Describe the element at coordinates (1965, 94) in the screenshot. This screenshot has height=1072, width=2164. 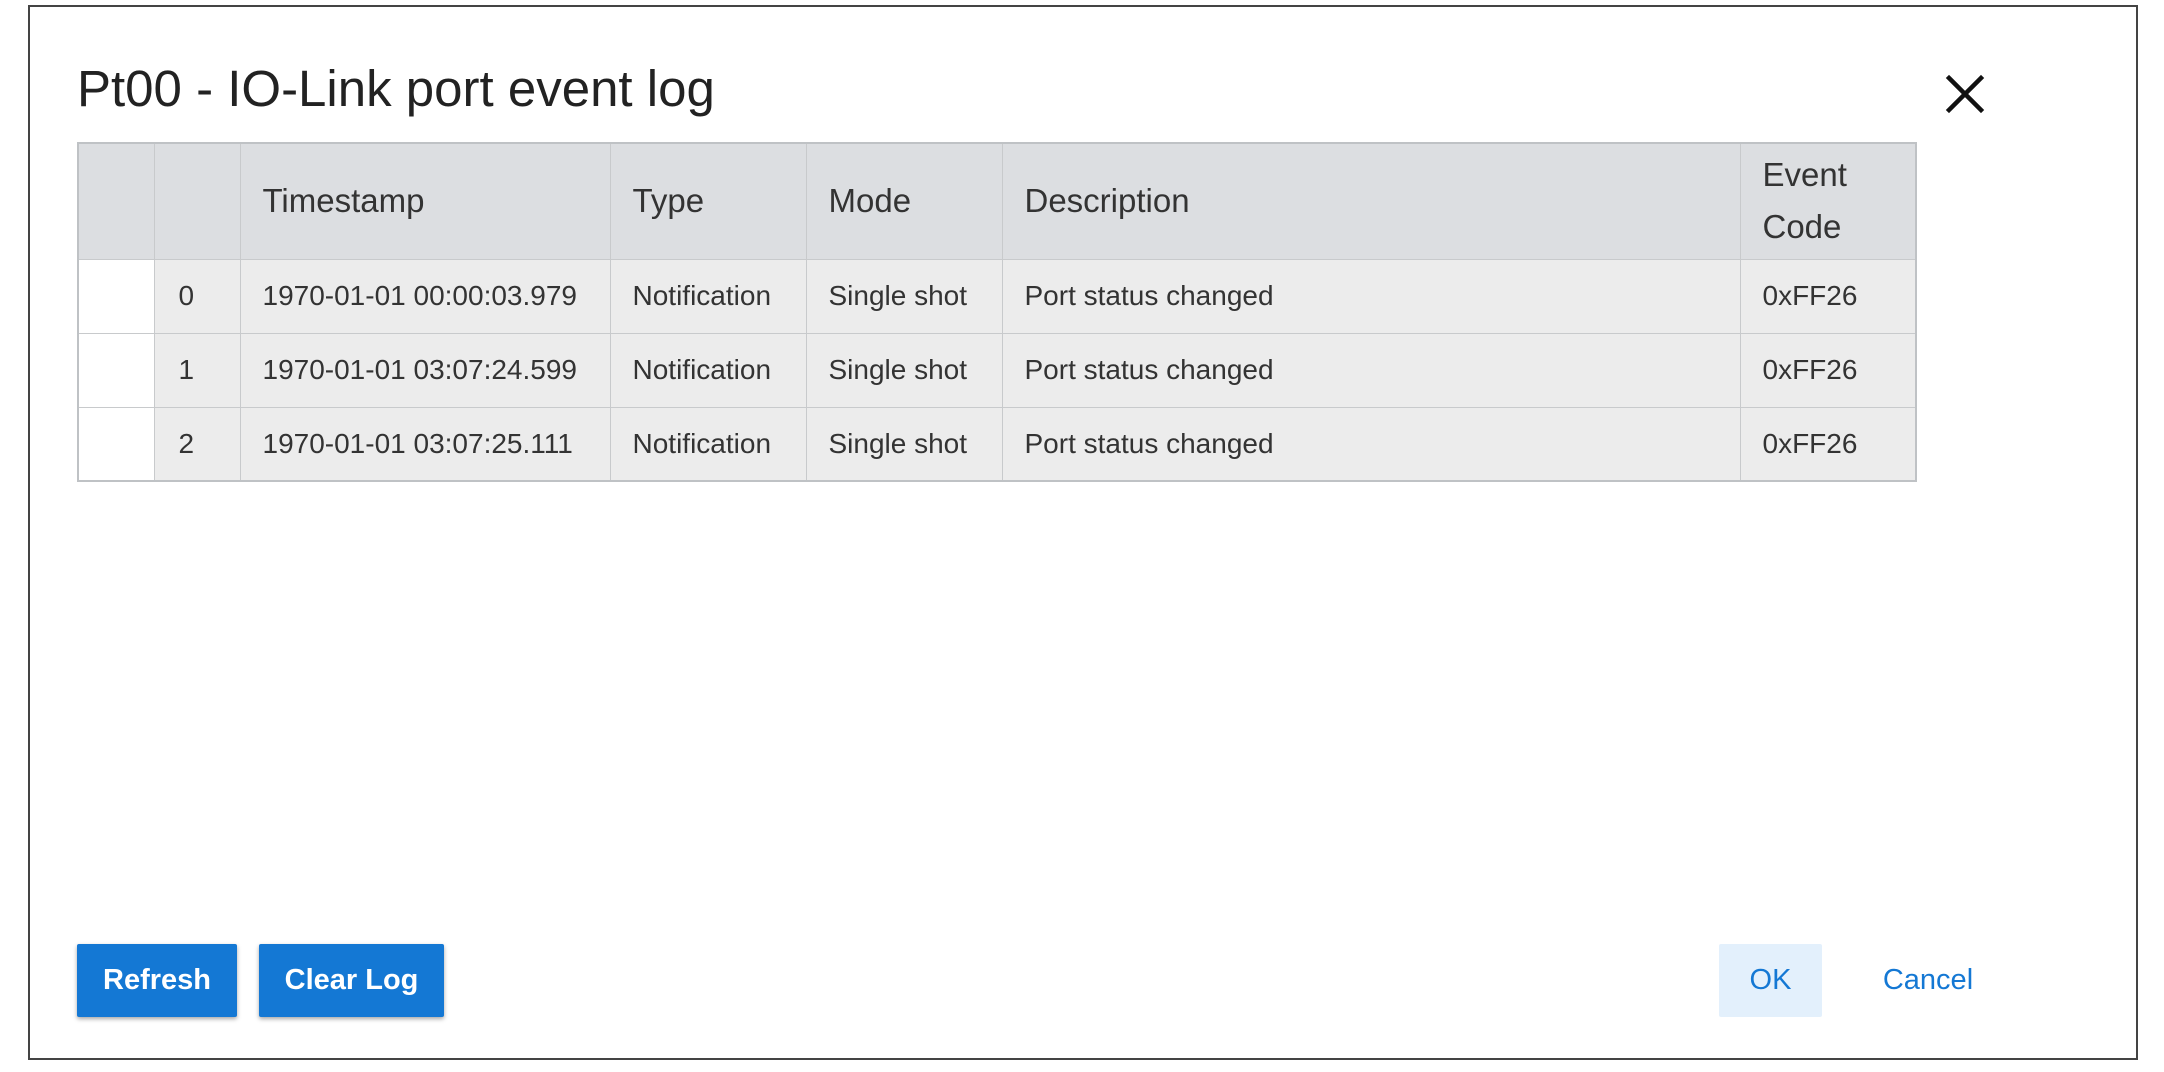
I see `close-icon` at that location.